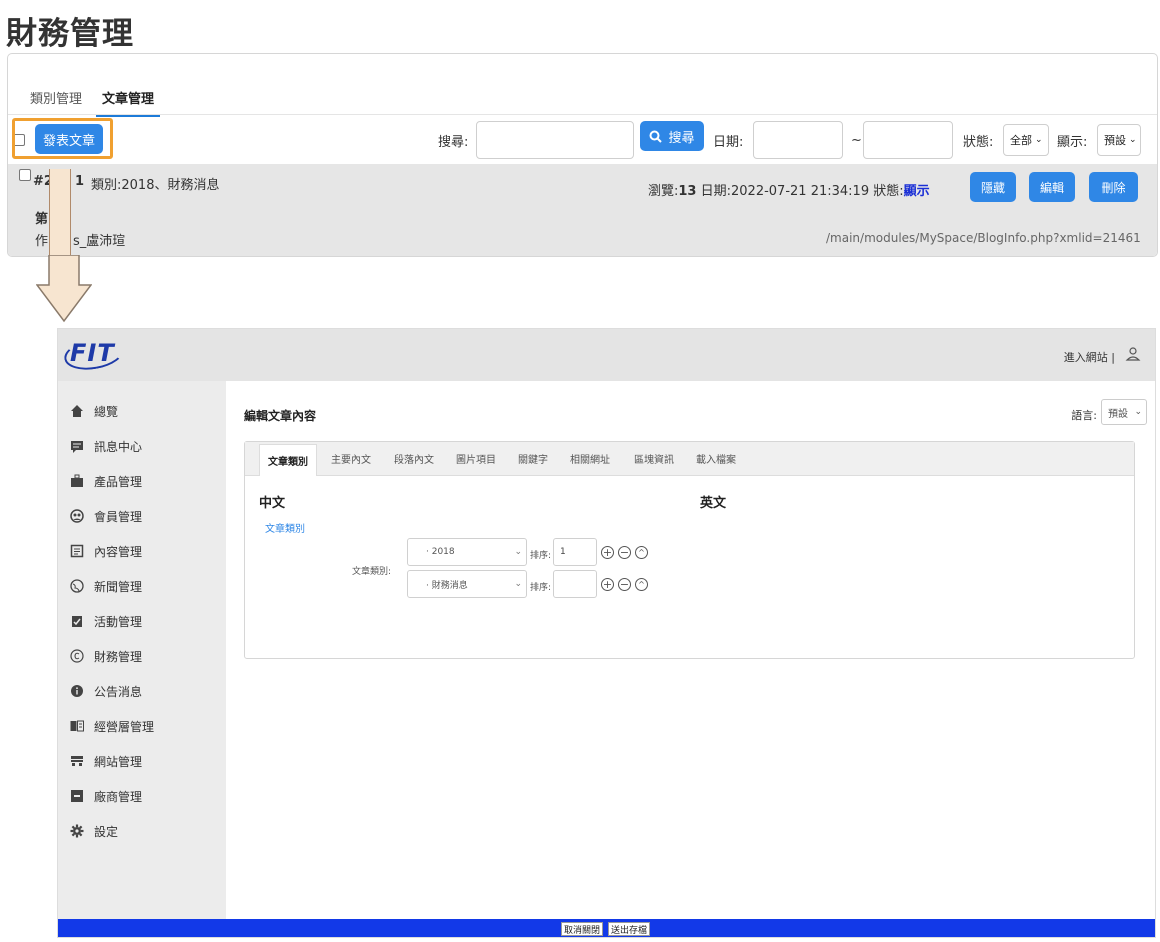 The height and width of the screenshot is (942, 1160). Describe the element at coordinates (106, 656) in the screenshot. I see `sidebar-item-finance: 財務管理` at that location.